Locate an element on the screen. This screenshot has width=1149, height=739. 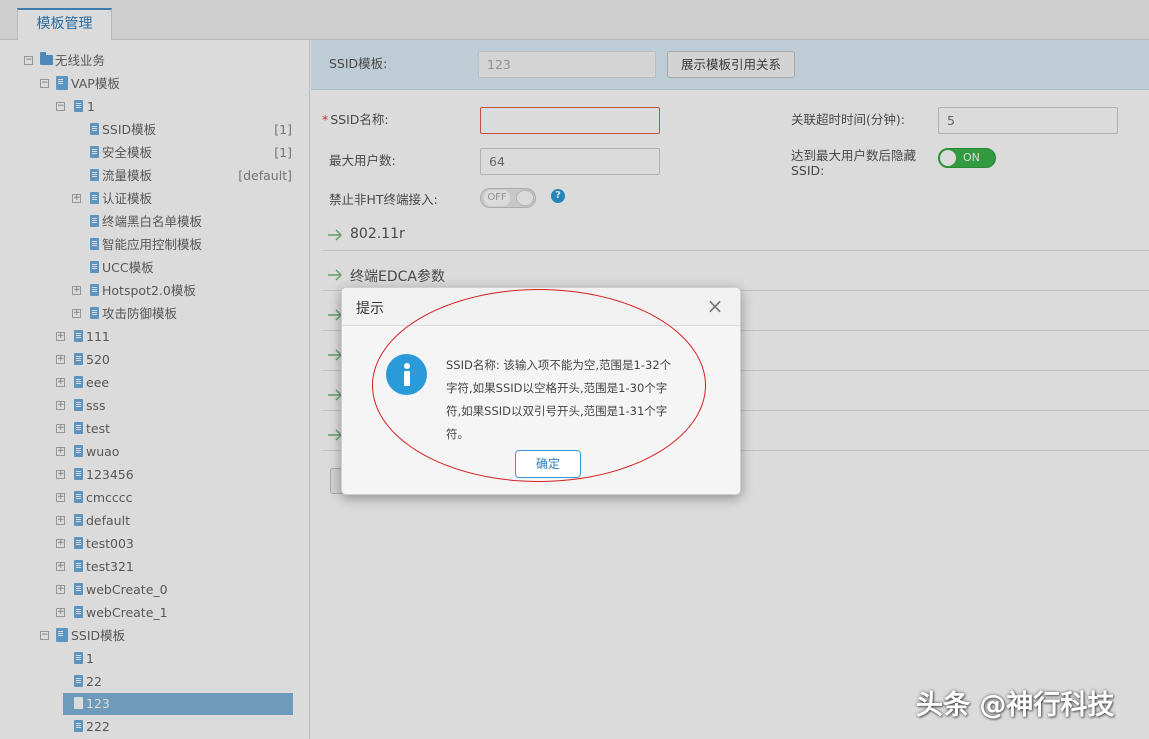
watermark: 头条 @神行科技 is located at coordinates (1015, 705).